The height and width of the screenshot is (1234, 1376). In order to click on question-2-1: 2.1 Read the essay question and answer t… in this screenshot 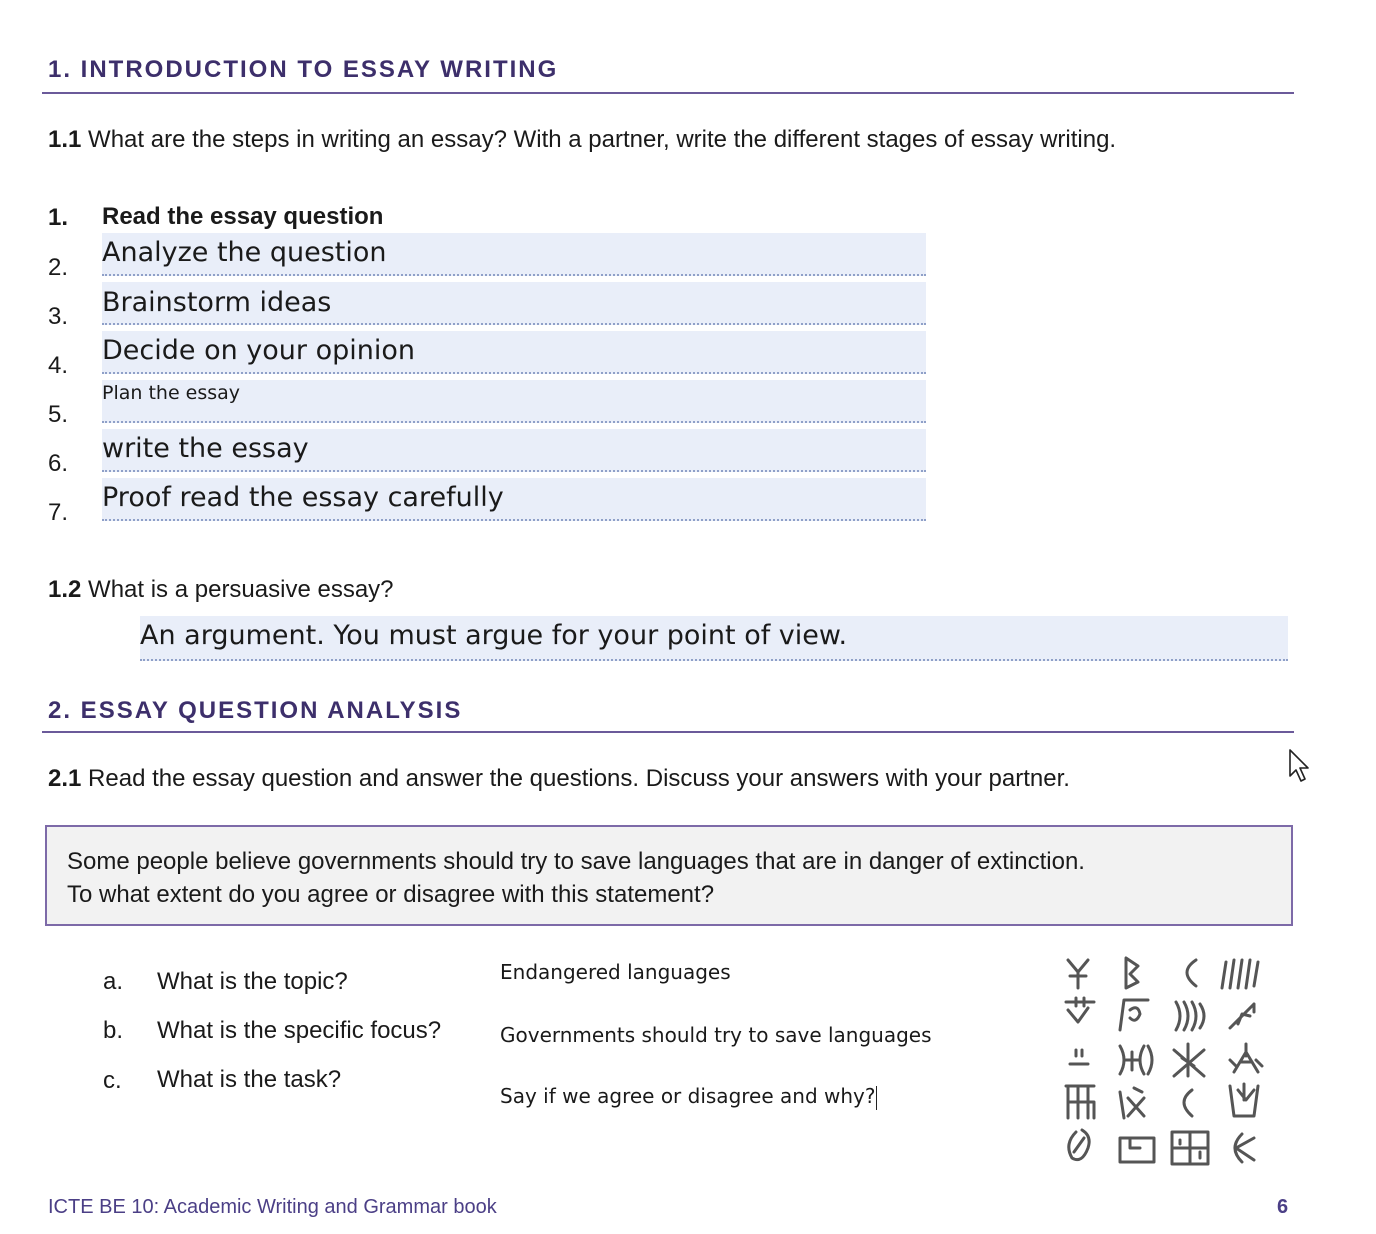, I will do `click(559, 779)`.